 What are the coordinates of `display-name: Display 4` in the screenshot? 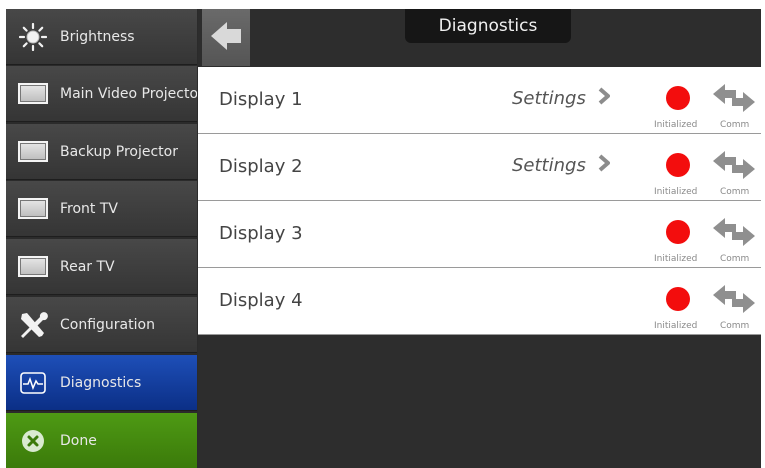 It's located at (261, 300).